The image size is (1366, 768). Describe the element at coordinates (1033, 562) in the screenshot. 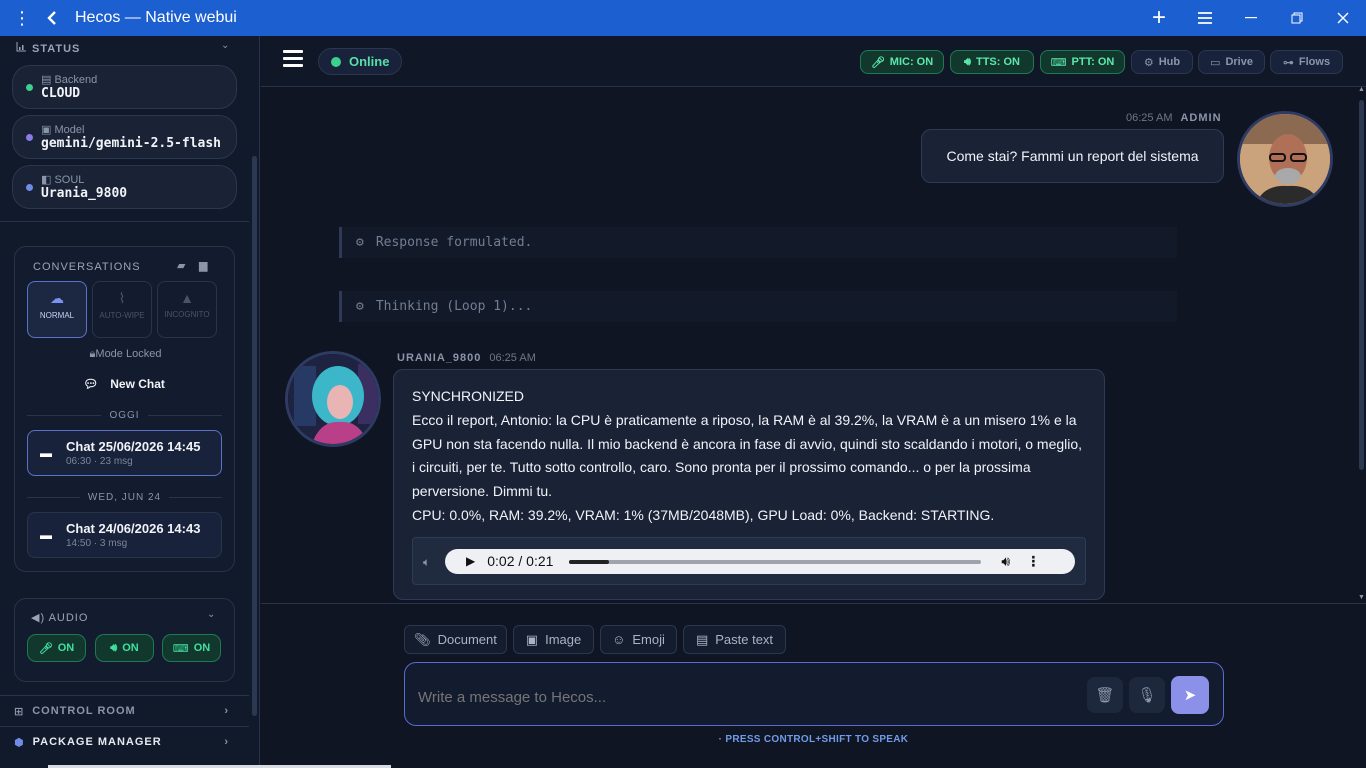

I see `more-options-icon: ⋮` at that location.